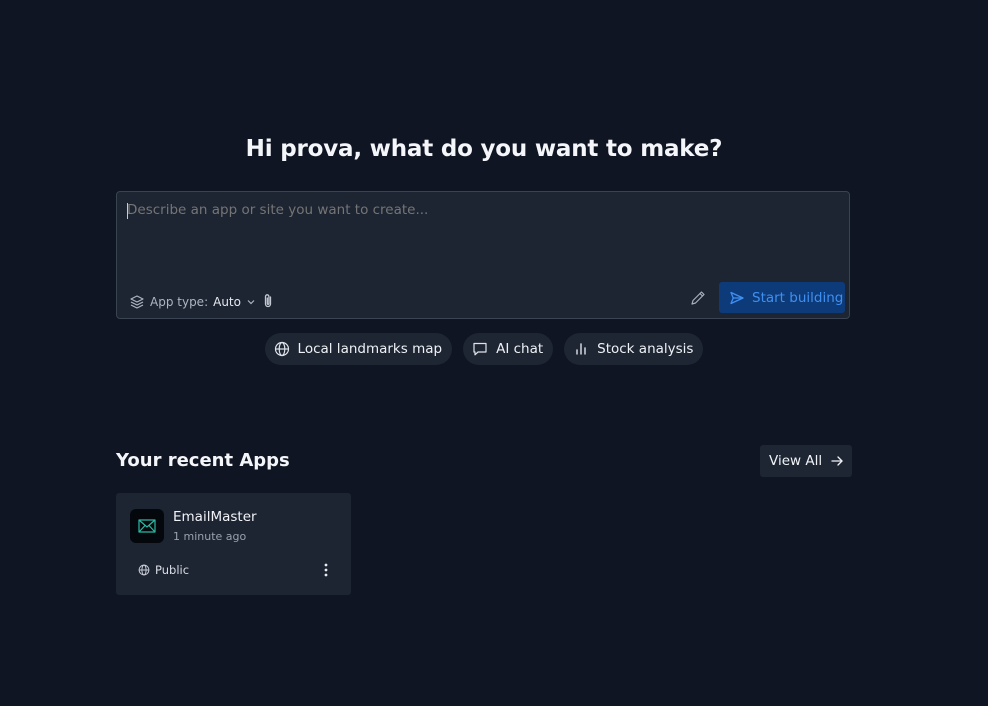 Image resolution: width=988 pixels, height=706 pixels. I want to click on paperclip-icon, so click(268, 303).